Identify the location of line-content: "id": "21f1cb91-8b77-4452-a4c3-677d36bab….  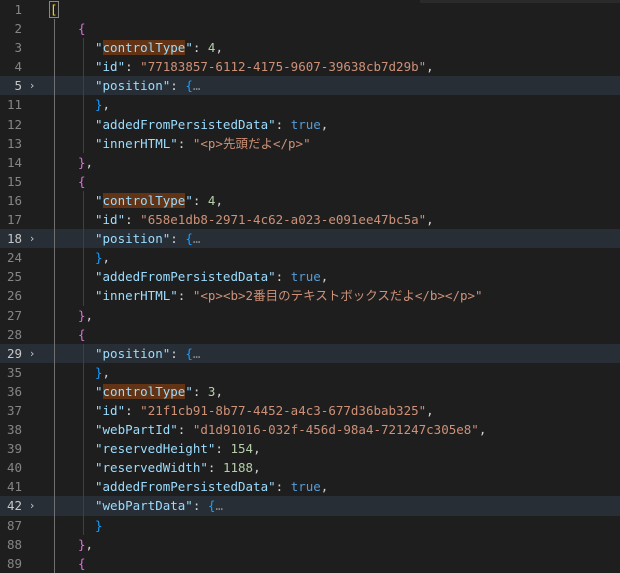
(332, 410).